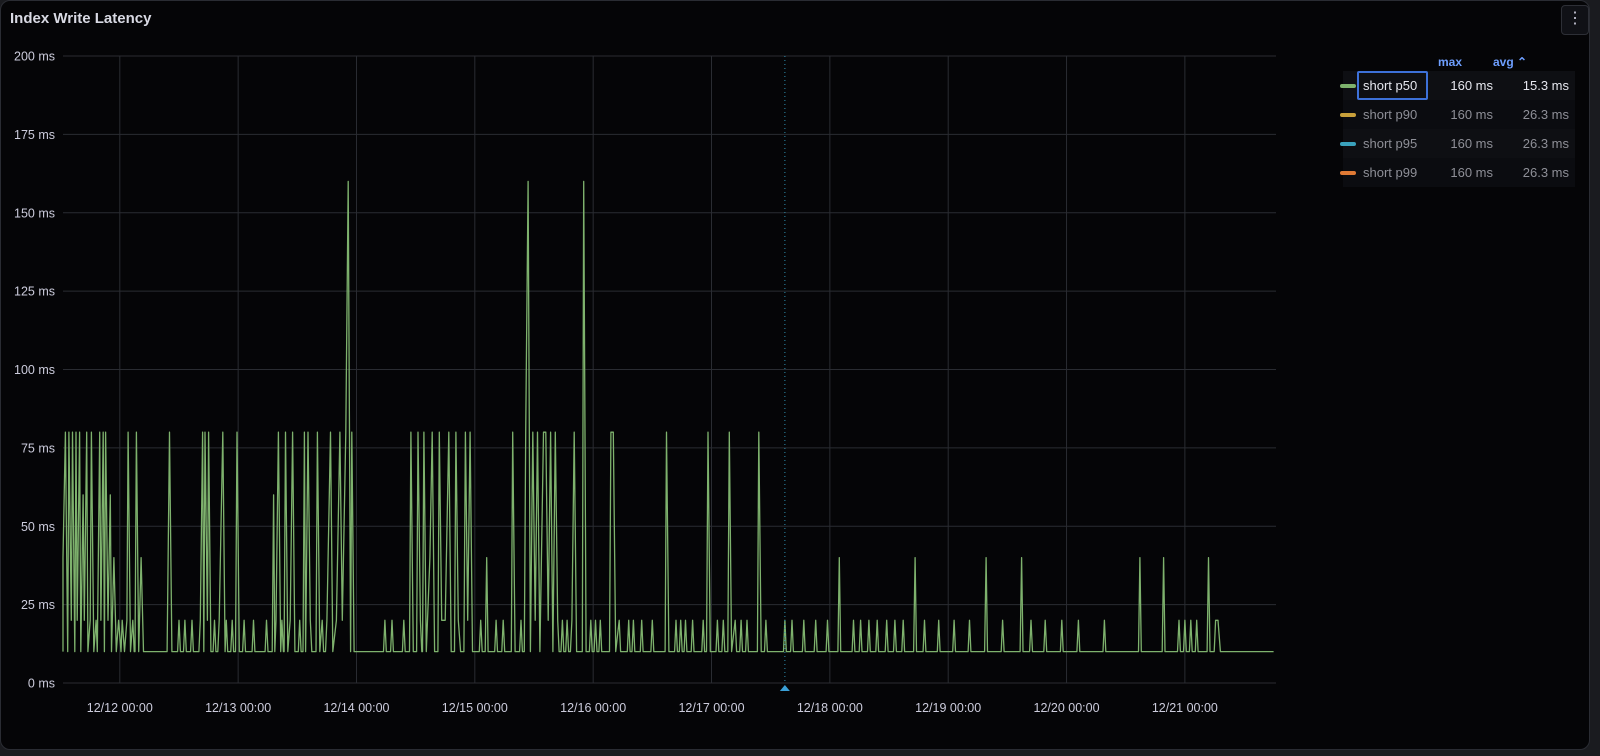  What do you see at coordinates (120, 708) in the screenshot?
I see `x-tick-label: 12/12 00:00` at bounding box center [120, 708].